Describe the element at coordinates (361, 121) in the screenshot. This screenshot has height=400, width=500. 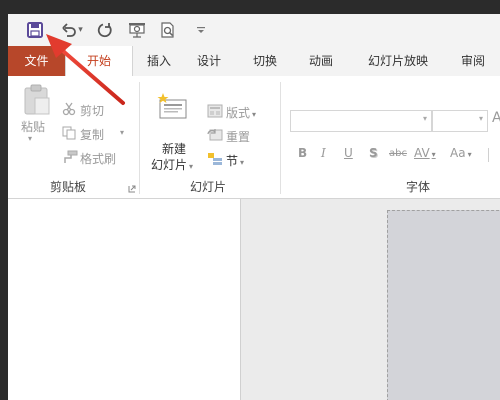
I see `font-name-combobox: ▾` at that location.